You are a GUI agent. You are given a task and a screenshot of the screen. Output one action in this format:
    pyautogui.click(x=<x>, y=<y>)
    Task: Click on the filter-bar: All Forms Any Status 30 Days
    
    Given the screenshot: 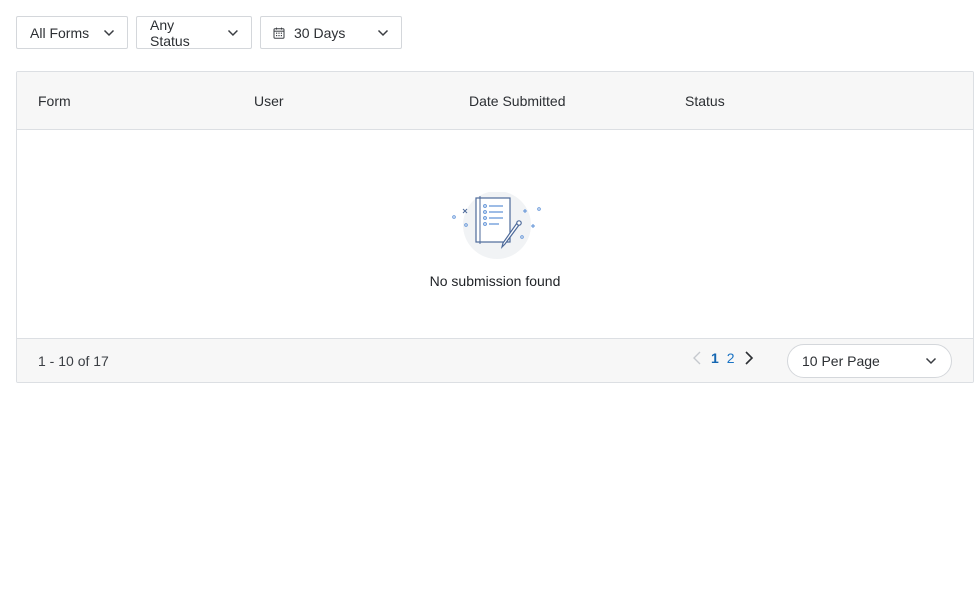 What is the action you would take?
    pyautogui.click(x=209, y=32)
    